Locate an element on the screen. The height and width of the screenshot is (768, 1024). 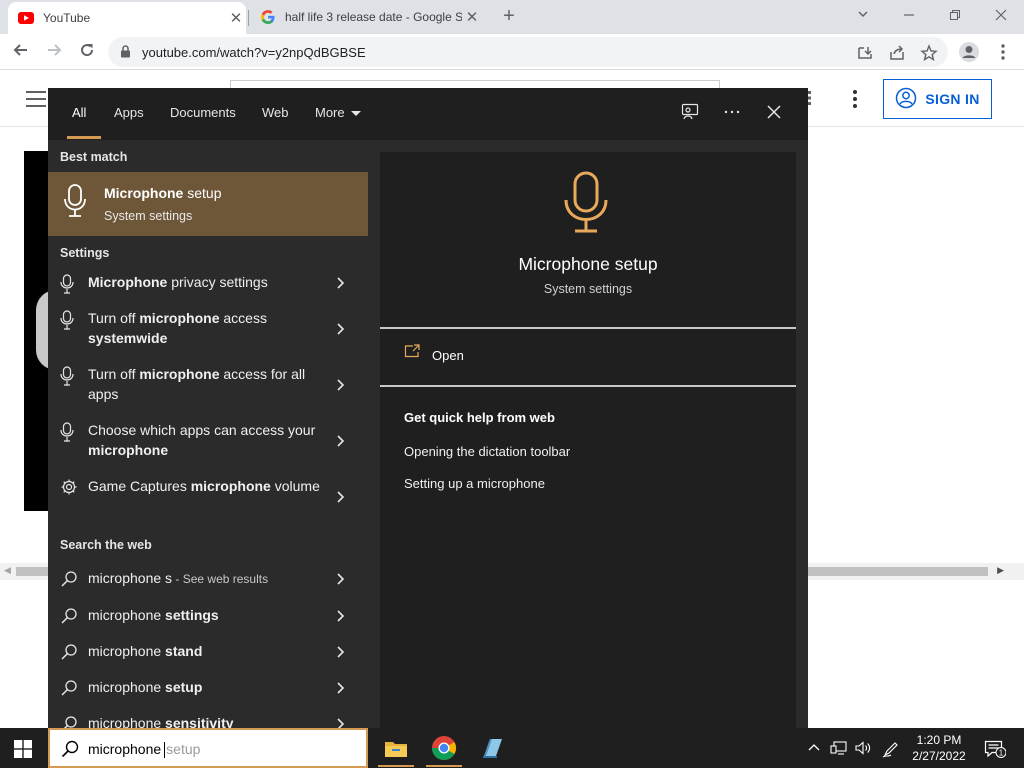
web-search-suggestion: microphone s - See web results is located at coordinates (208, 580).